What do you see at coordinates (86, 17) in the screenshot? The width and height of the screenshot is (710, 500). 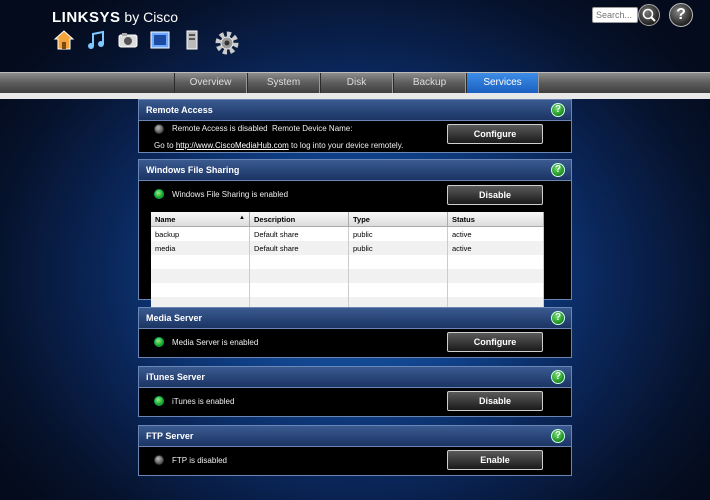 I see `brand-name: LINKSYS` at bounding box center [86, 17].